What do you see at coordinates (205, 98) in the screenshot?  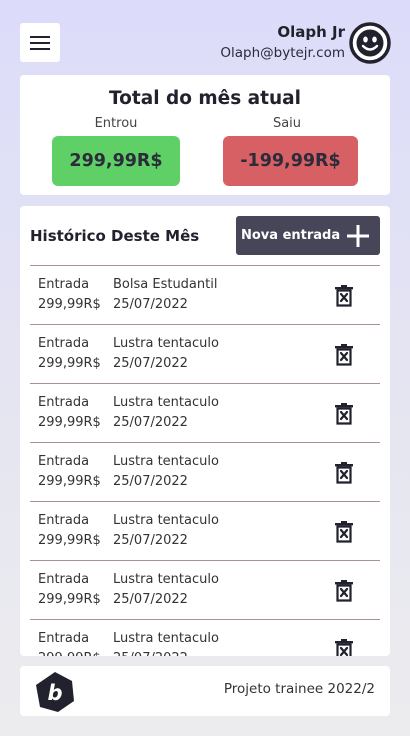 I see `summary-title: Total do mês atual` at bounding box center [205, 98].